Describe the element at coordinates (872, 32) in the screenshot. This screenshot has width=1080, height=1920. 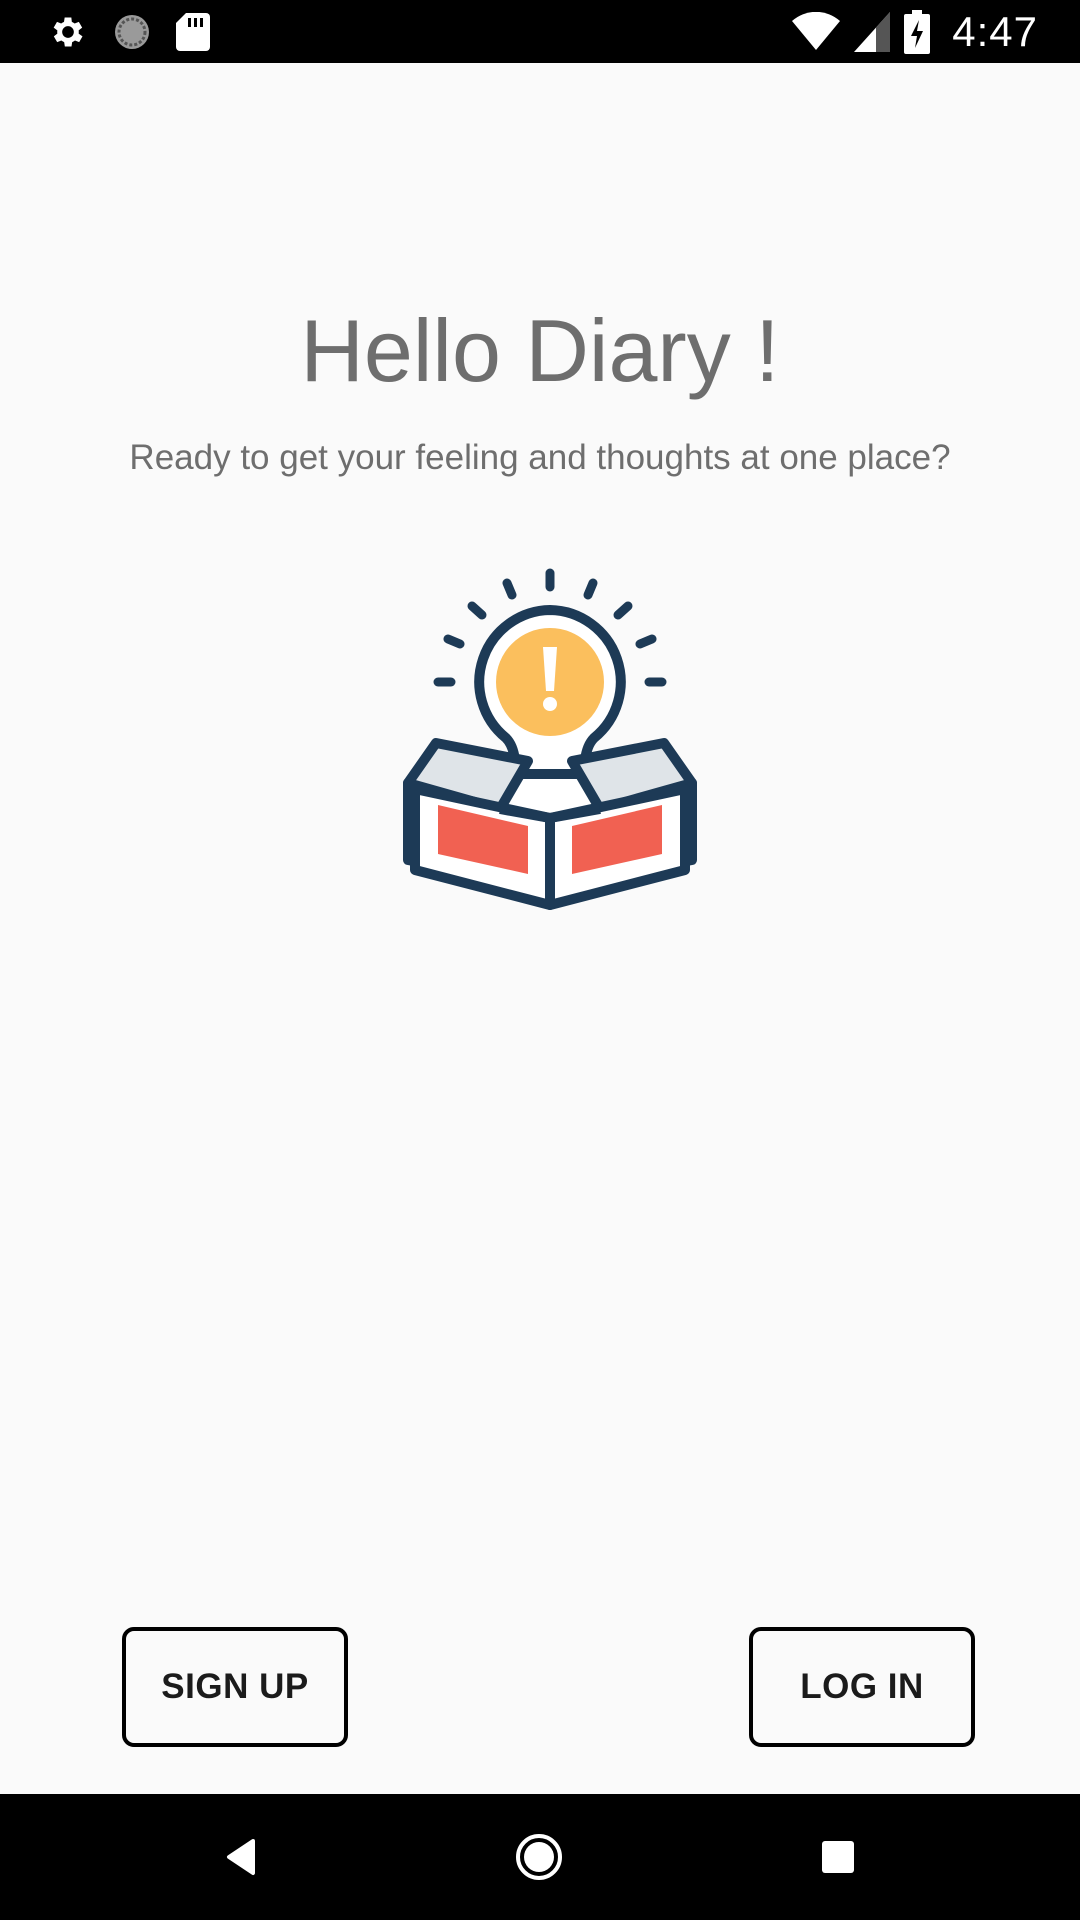
I see `cell-signal-icon` at that location.